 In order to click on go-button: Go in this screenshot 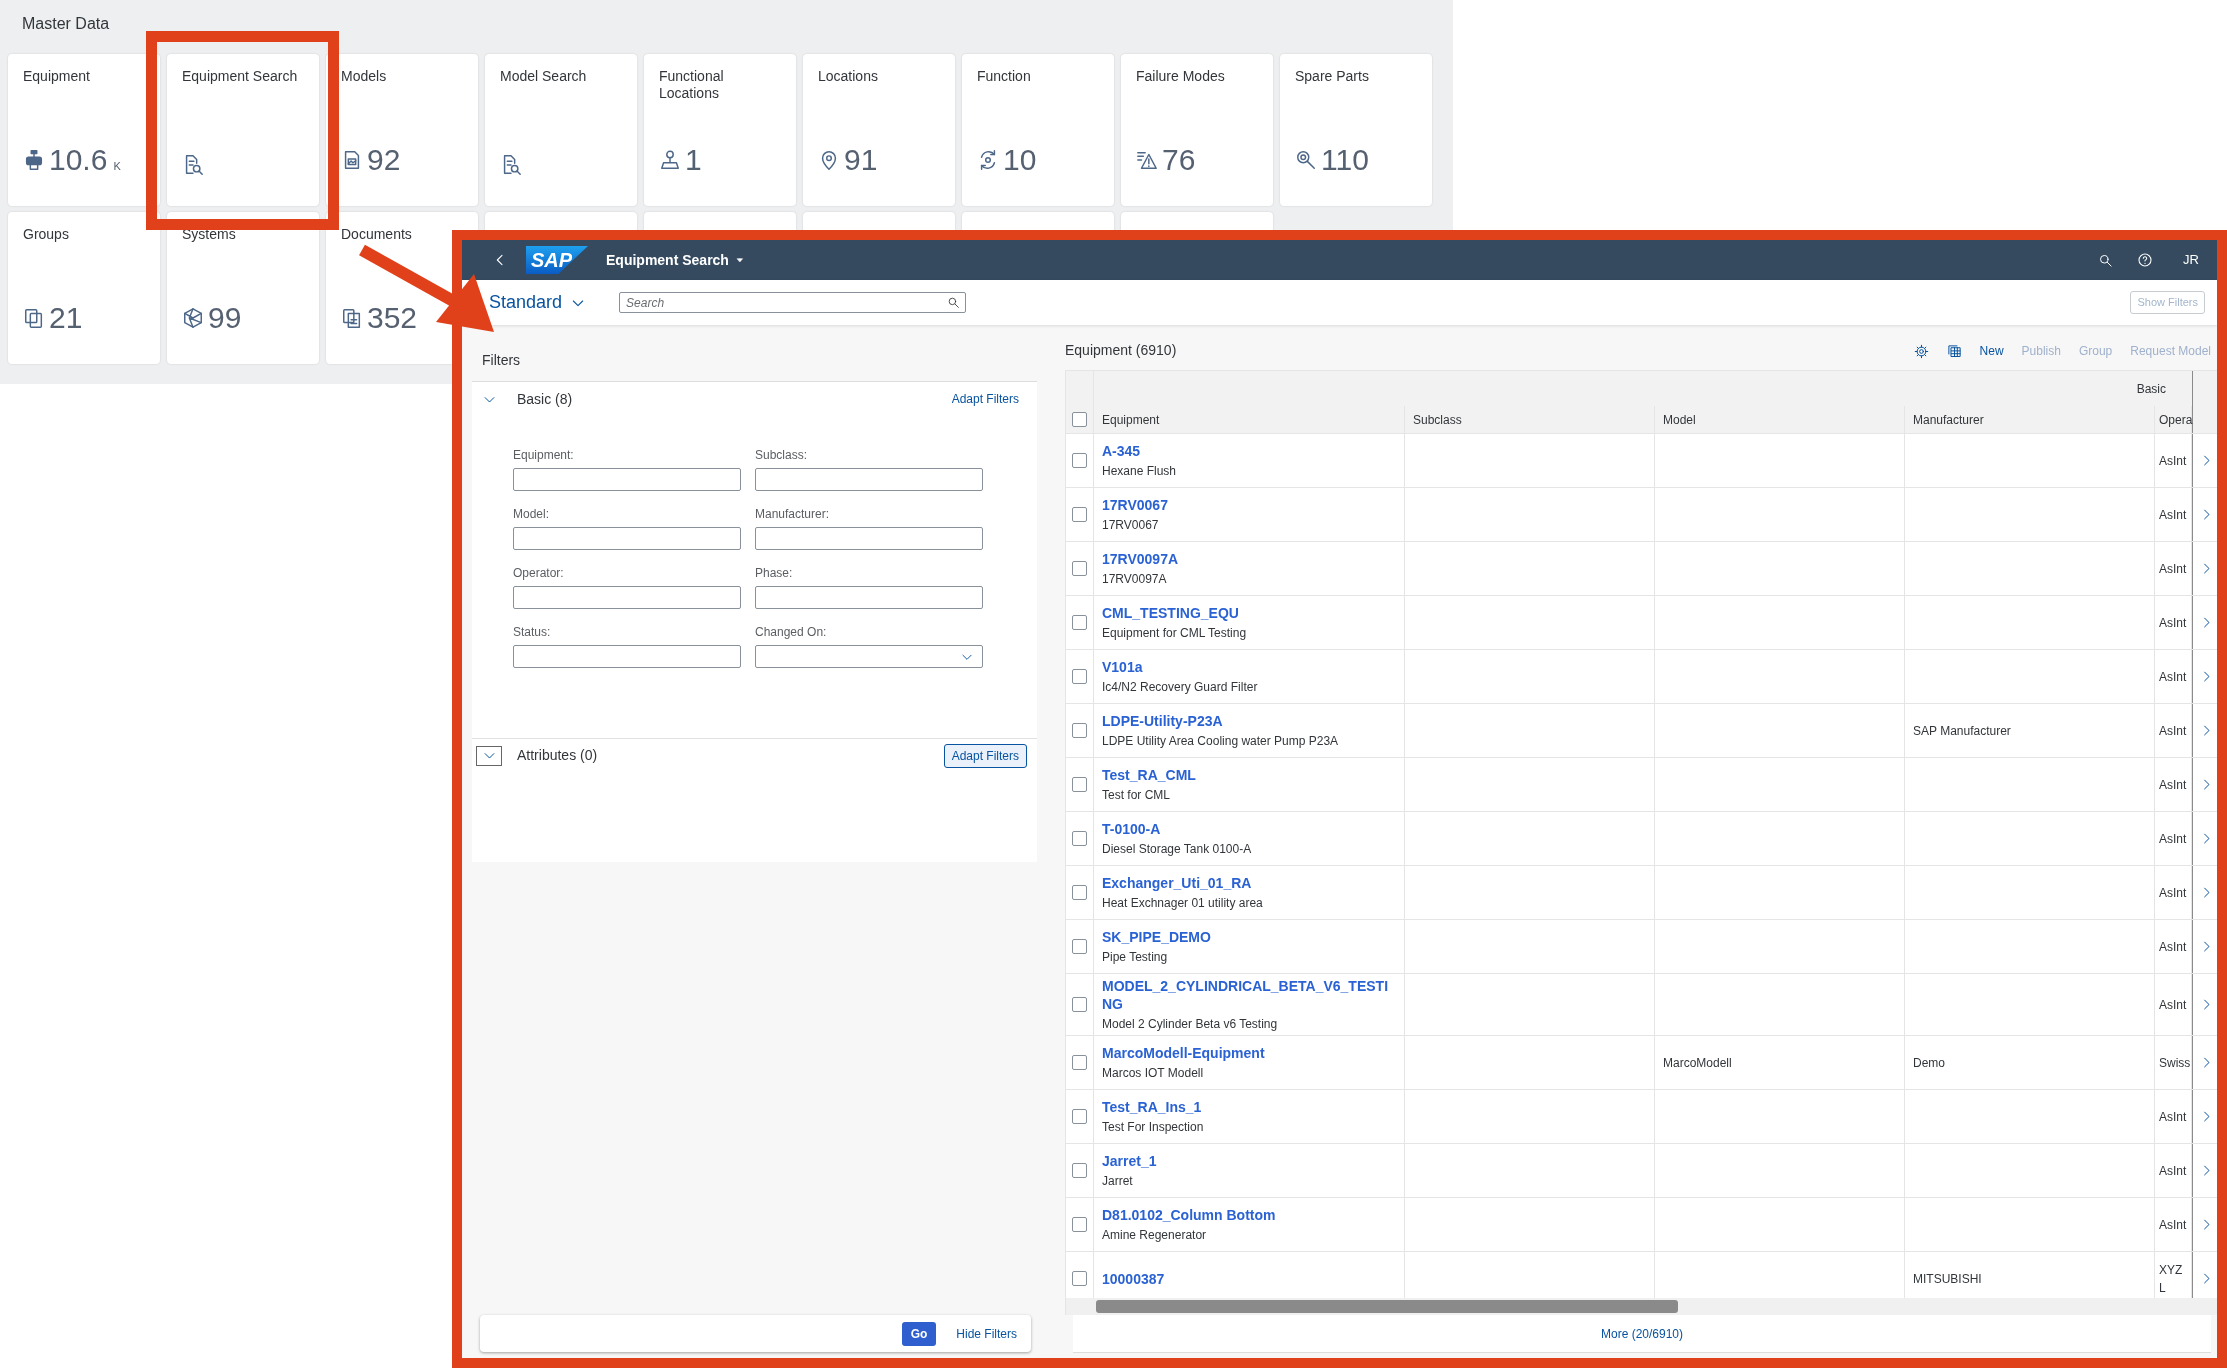, I will do `click(919, 1333)`.